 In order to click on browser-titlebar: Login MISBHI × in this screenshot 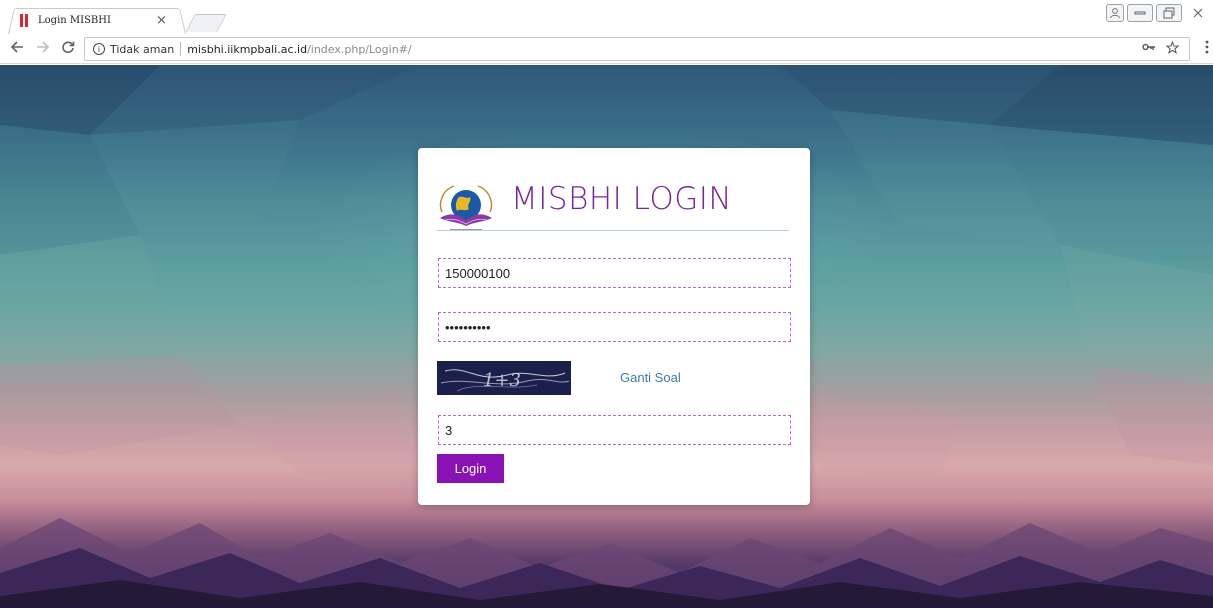, I will do `click(606, 17)`.